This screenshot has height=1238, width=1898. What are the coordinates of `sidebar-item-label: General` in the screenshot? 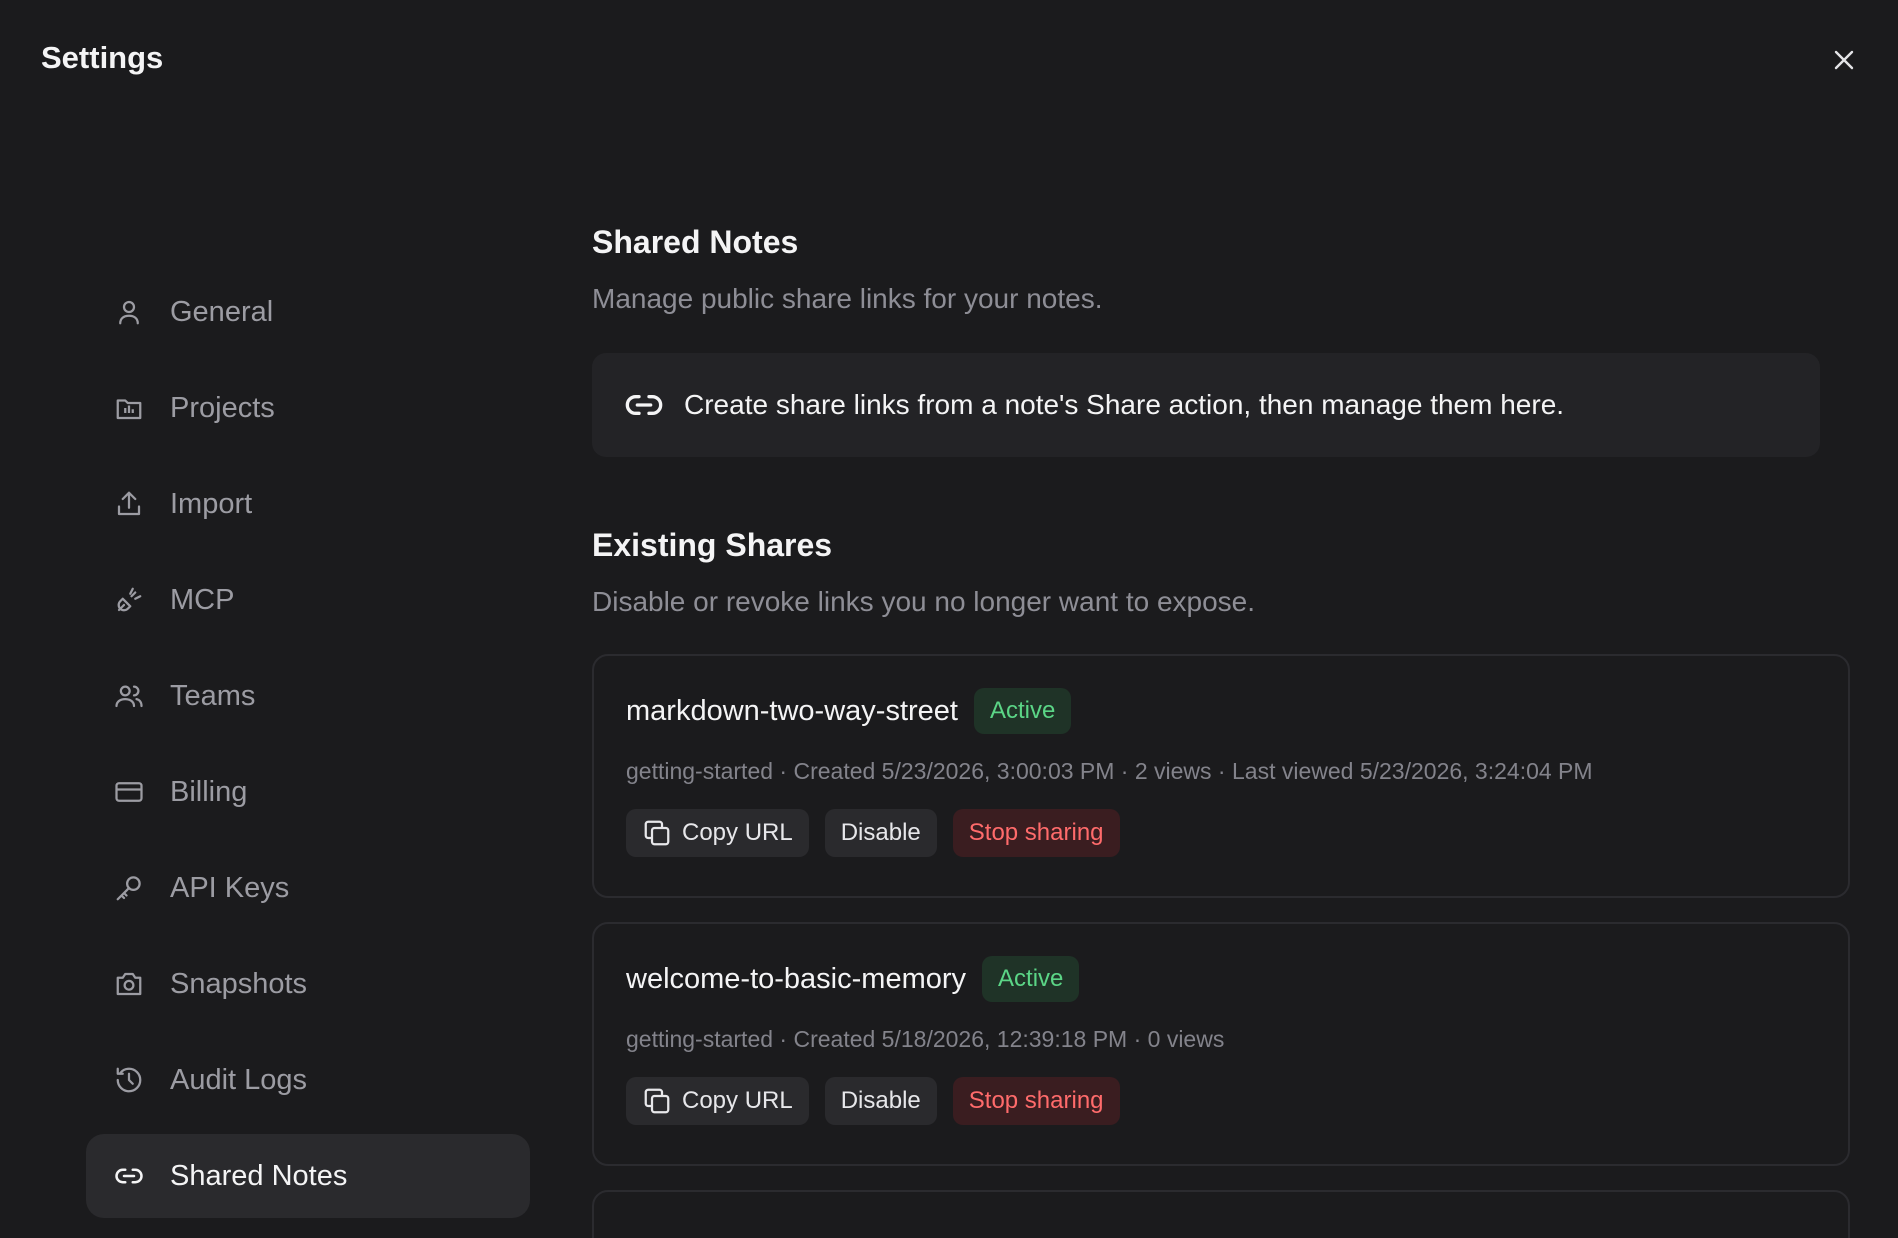 It's located at (222, 311).